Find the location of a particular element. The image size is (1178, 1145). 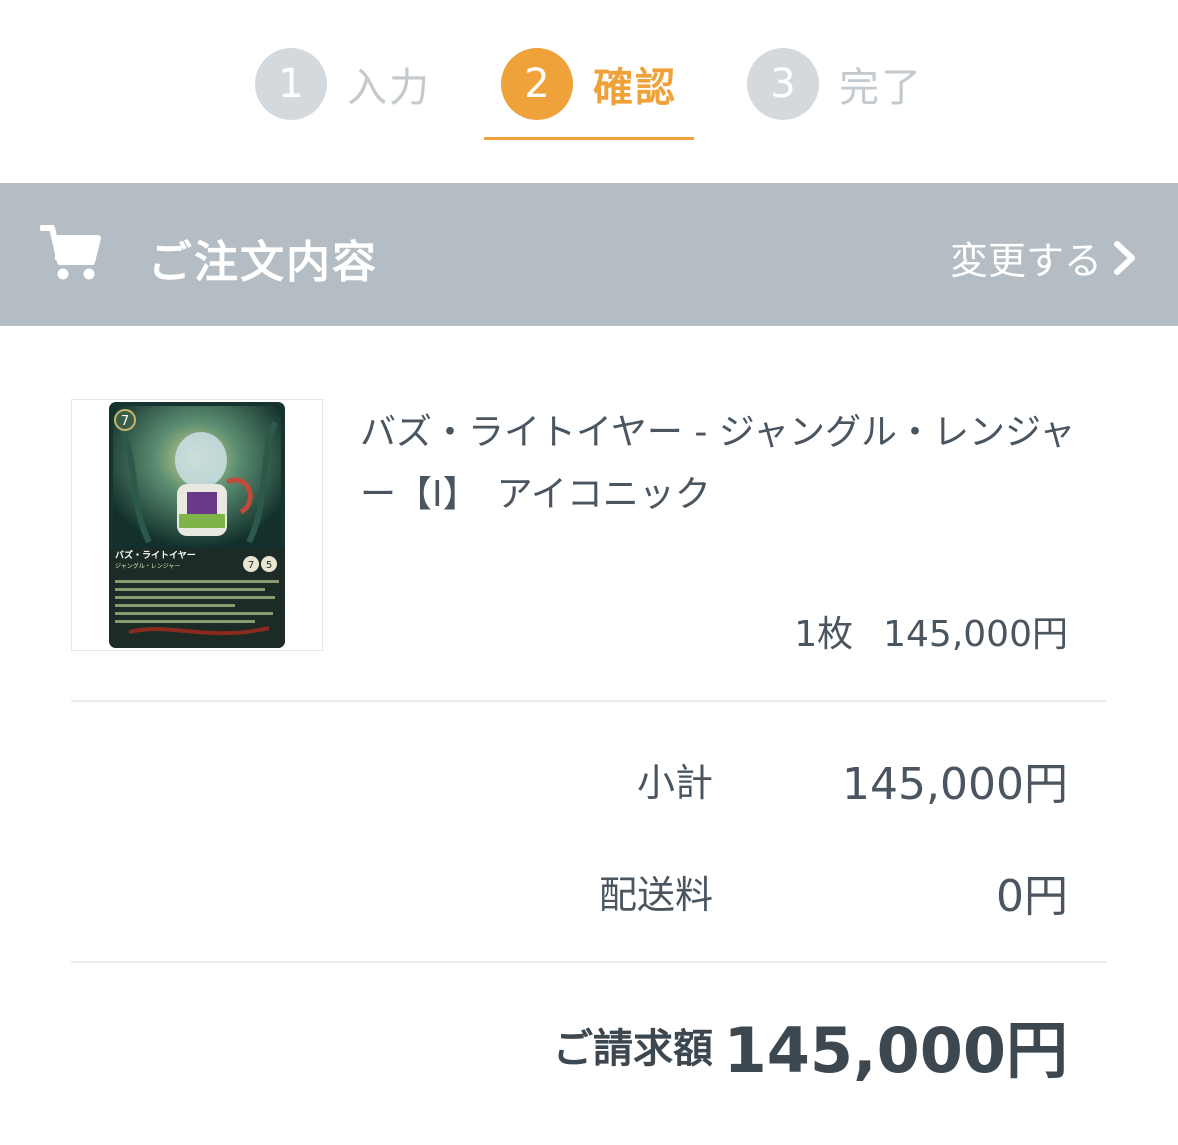

shipping-value: 0円 is located at coordinates (1032, 896).